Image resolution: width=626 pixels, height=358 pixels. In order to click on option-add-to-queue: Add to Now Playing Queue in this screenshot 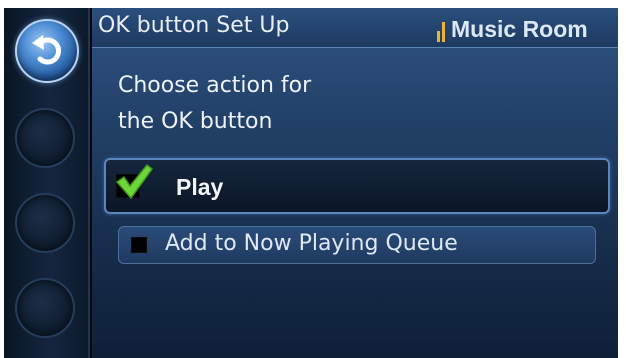, I will do `click(357, 245)`.